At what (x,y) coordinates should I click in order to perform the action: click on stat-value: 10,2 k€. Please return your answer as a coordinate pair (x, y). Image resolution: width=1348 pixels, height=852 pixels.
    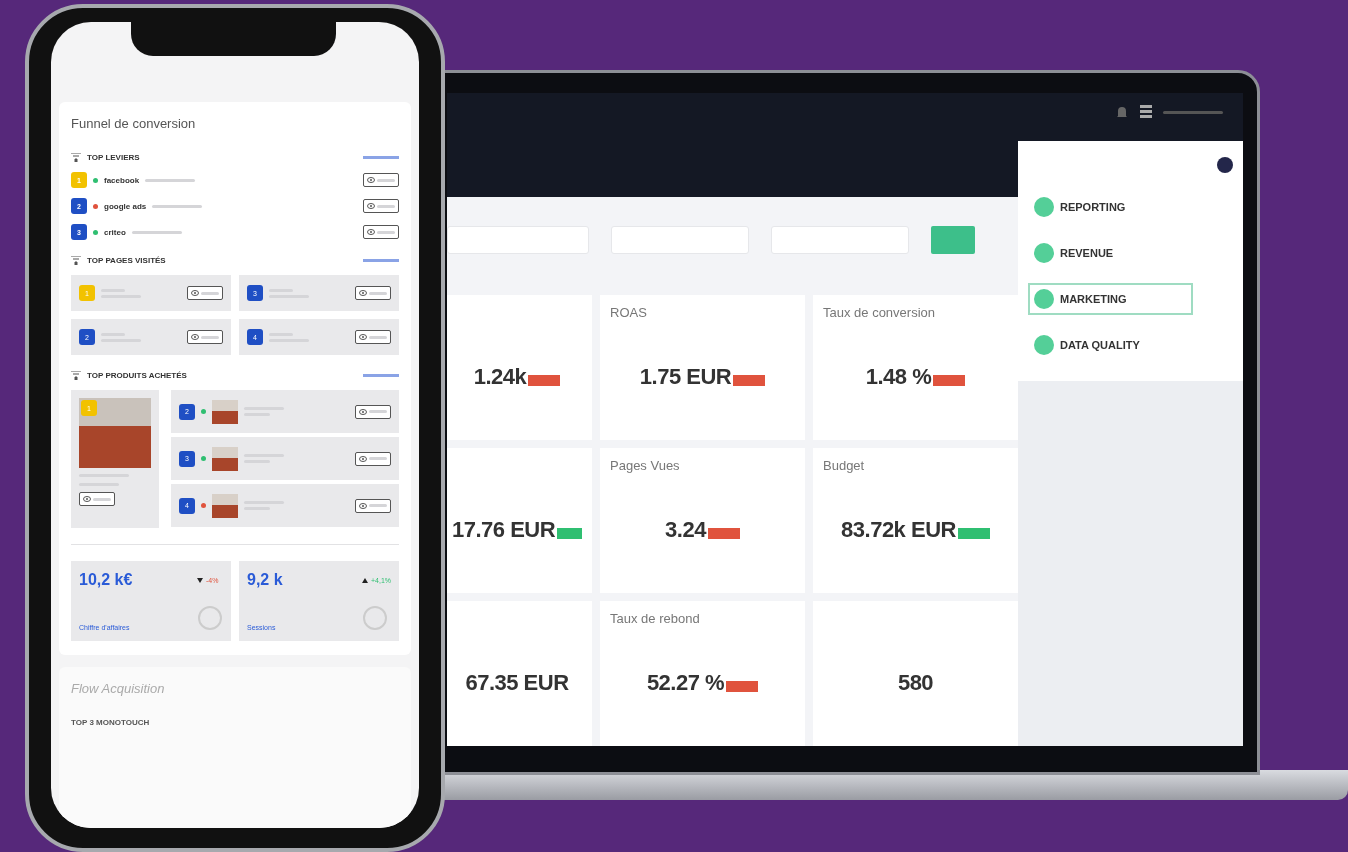
    Looking at the image, I should click on (106, 580).